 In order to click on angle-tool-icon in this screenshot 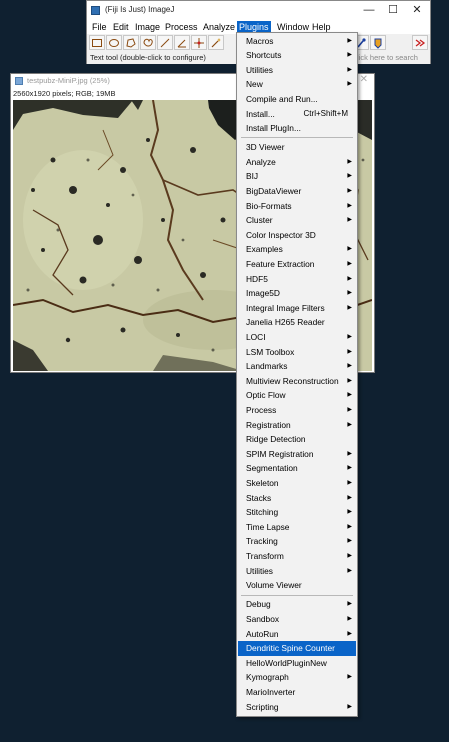, I will do `click(182, 42)`.